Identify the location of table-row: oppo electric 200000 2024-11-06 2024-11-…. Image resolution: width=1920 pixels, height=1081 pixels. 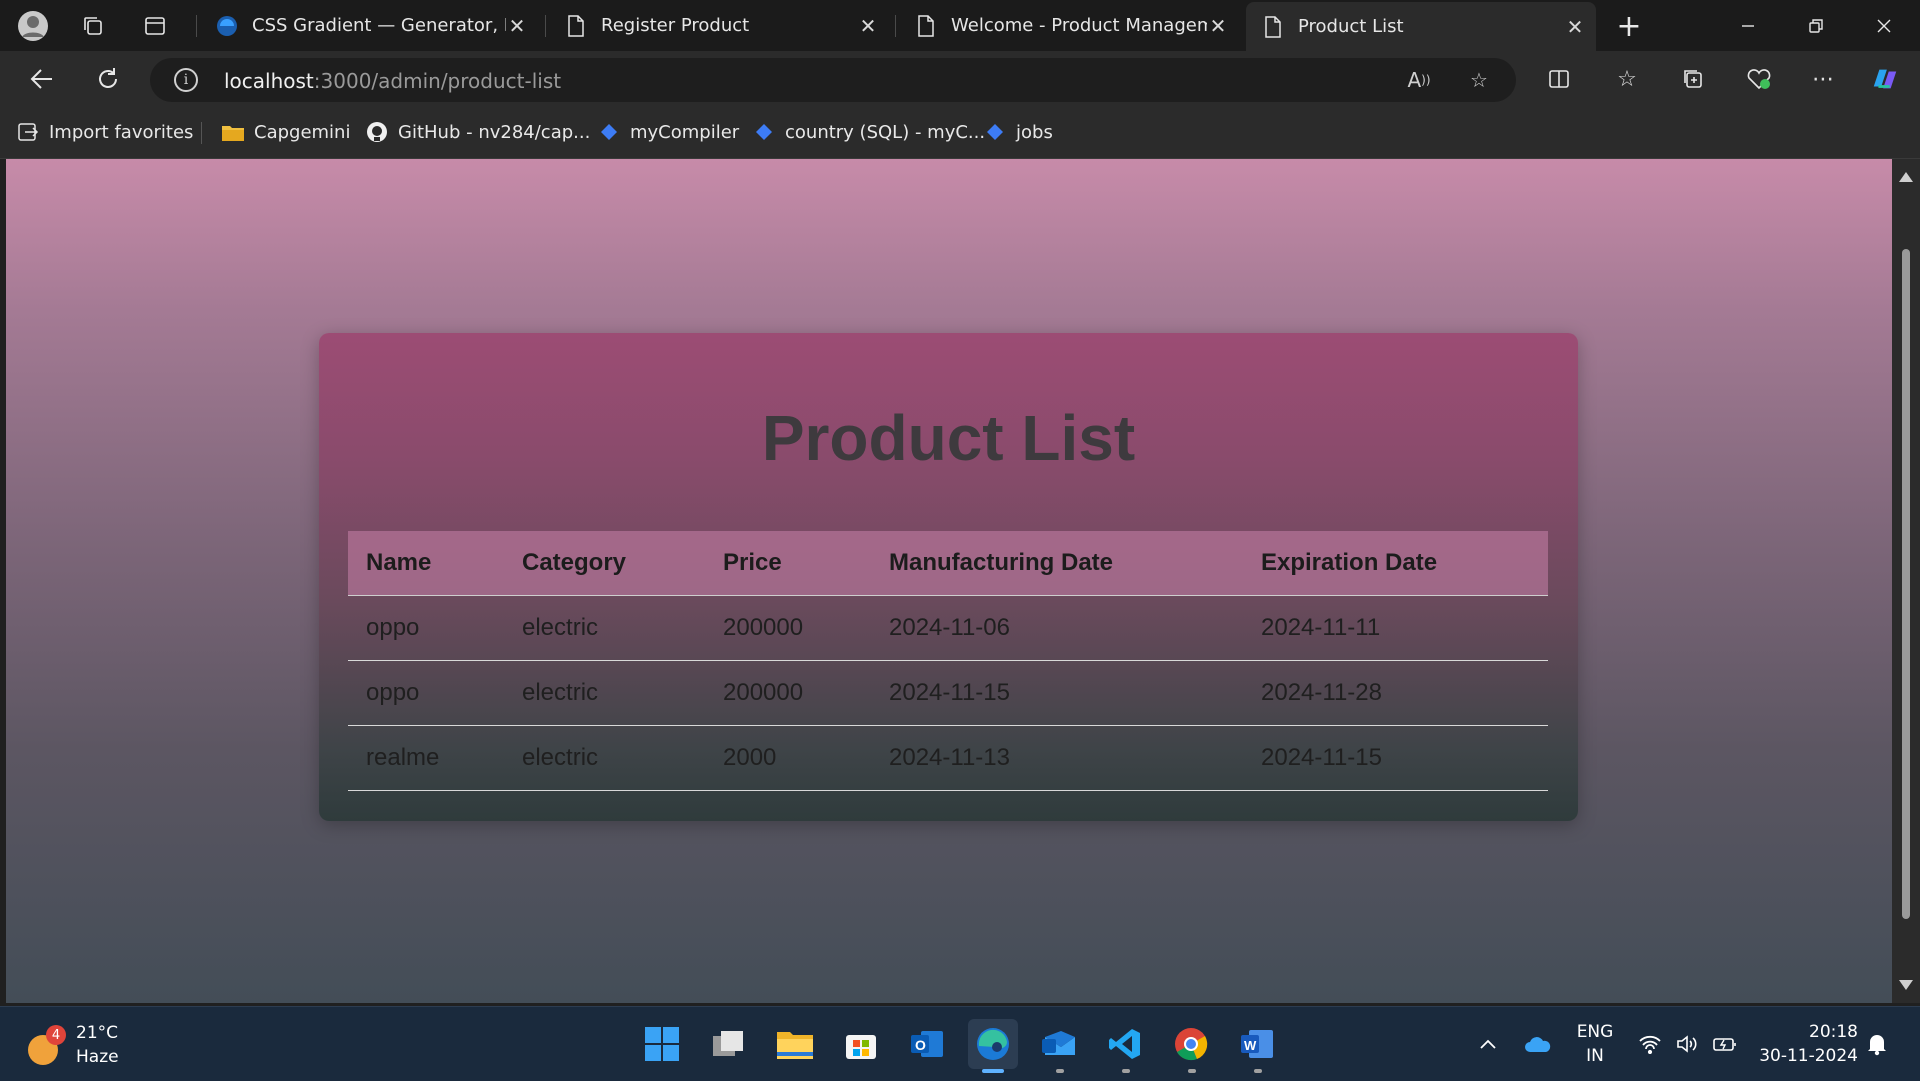
(948, 628).